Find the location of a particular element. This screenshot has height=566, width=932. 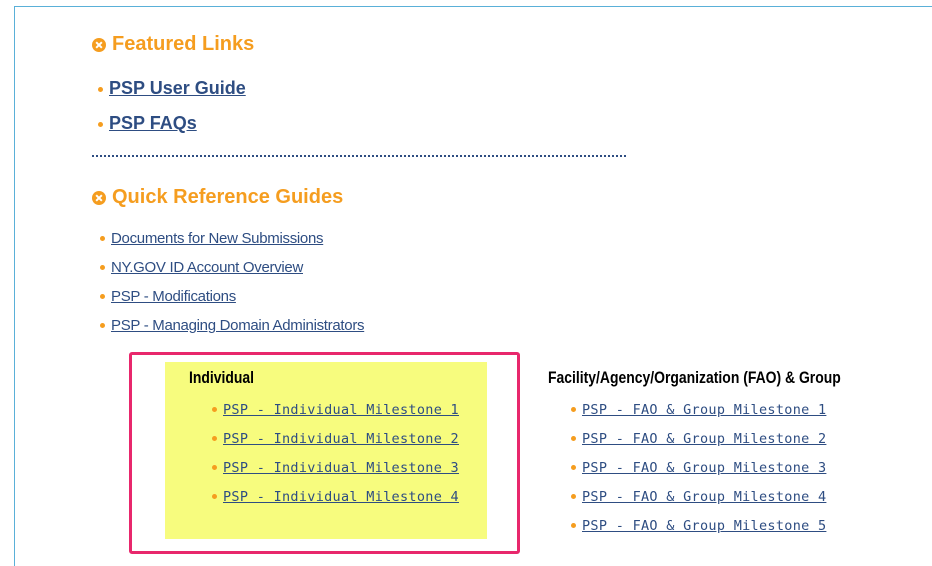

psp-managing-domain-admins-link: PSP - Managing Domain Administrators is located at coordinates (238, 325).